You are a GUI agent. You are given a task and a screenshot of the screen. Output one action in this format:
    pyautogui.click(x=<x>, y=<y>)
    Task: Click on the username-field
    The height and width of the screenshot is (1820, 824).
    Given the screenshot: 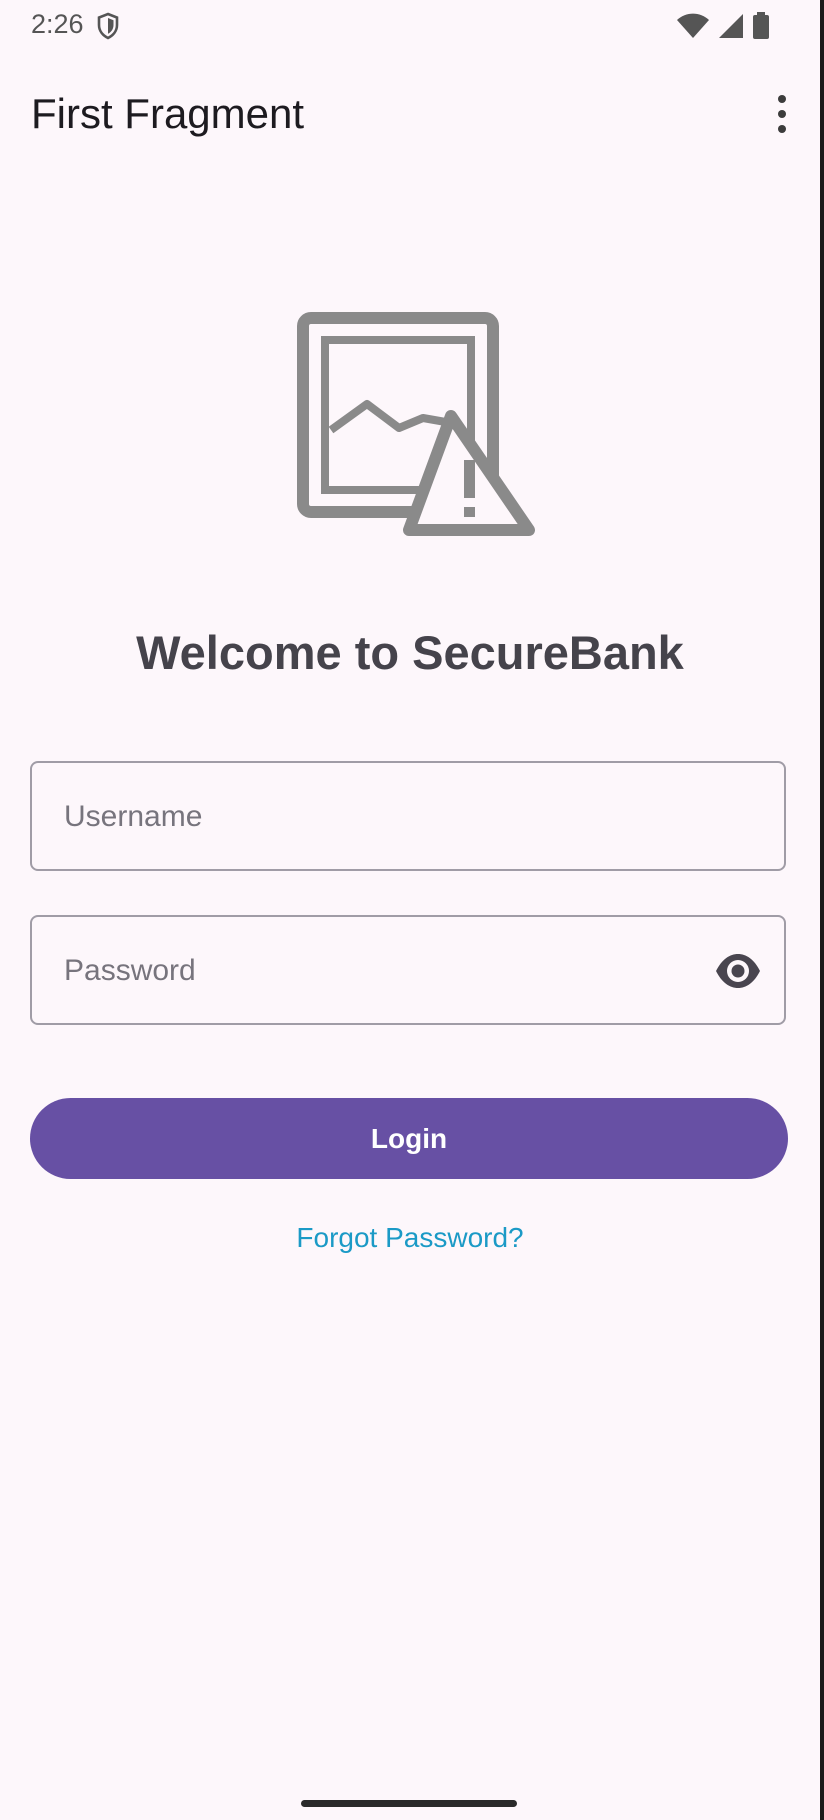 What is the action you would take?
    pyautogui.click(x=408, y=816)
    